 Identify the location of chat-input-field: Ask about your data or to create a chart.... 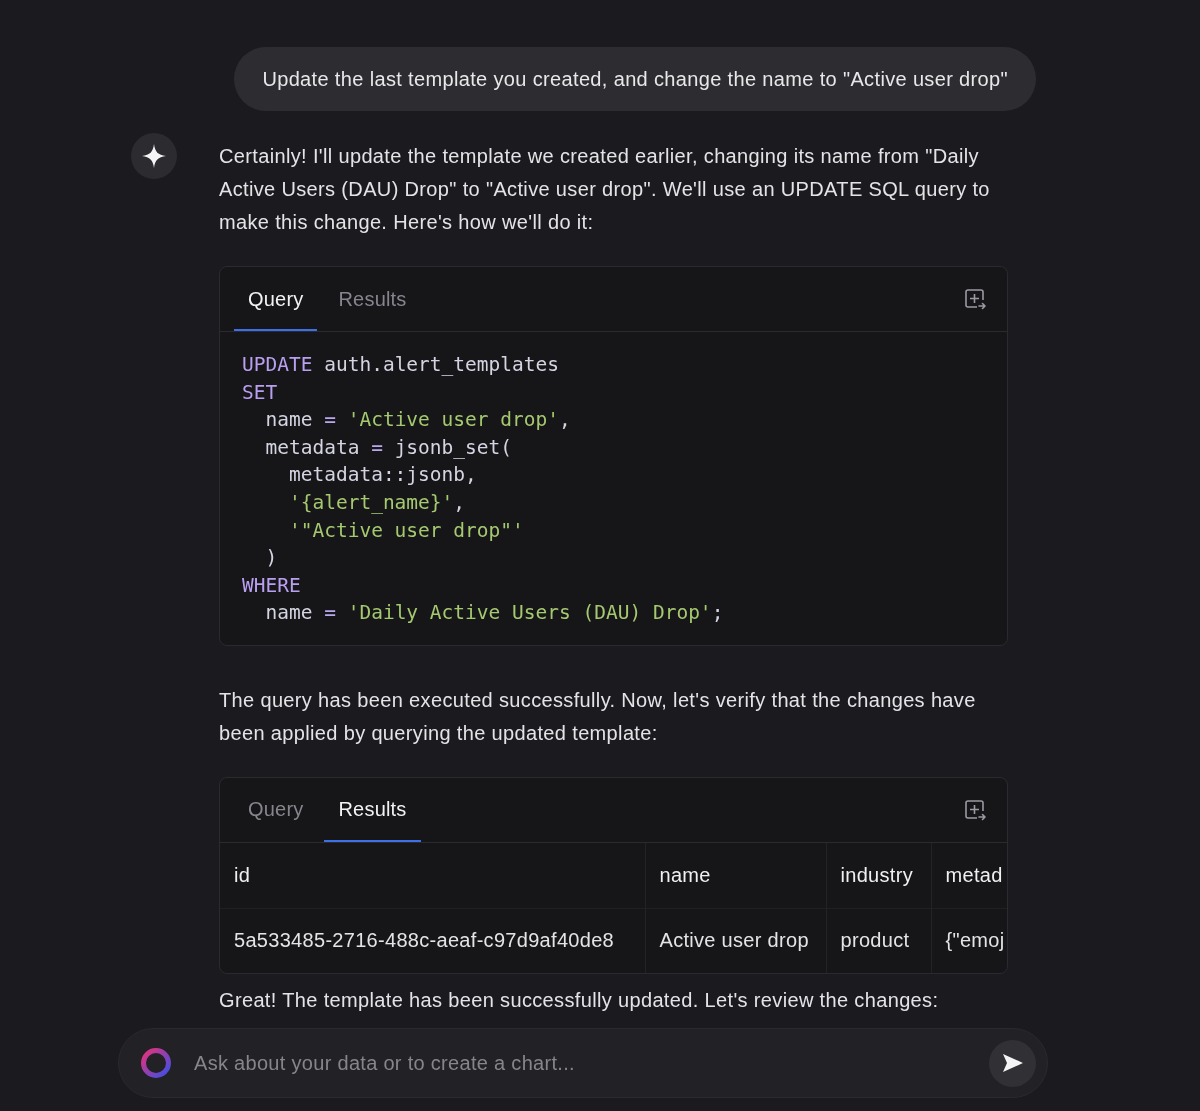
(580, 1063).